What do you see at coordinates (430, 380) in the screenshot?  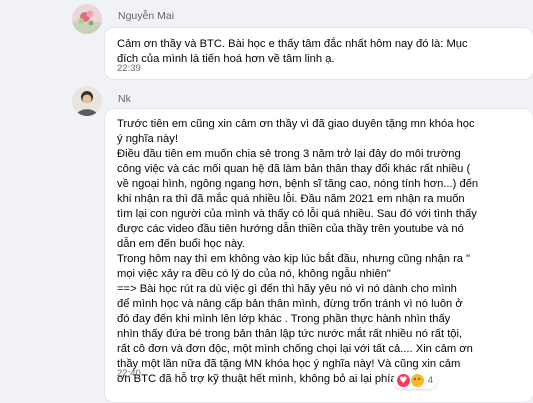 I see `reaction-count: 4` at bounding box center [430, 380].